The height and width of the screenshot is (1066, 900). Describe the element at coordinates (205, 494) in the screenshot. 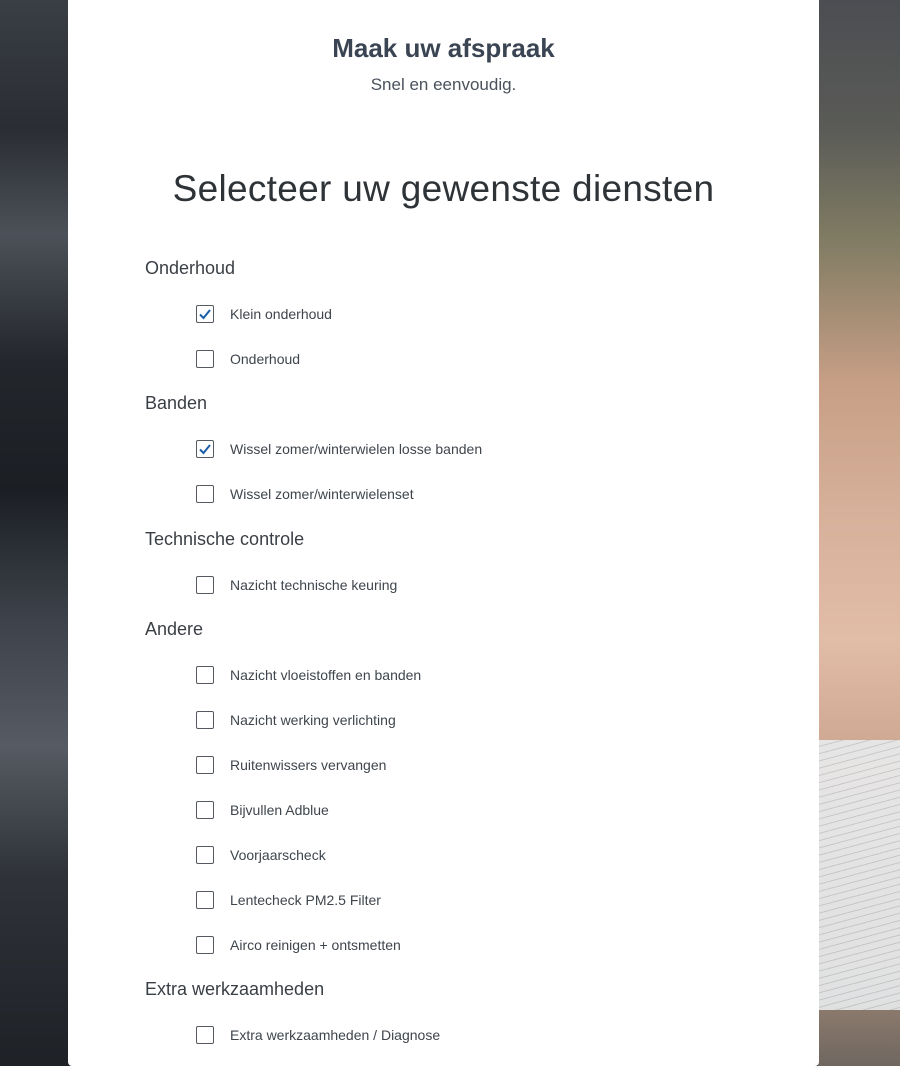

I see `checkbox-wissel-wielenset` at that location.